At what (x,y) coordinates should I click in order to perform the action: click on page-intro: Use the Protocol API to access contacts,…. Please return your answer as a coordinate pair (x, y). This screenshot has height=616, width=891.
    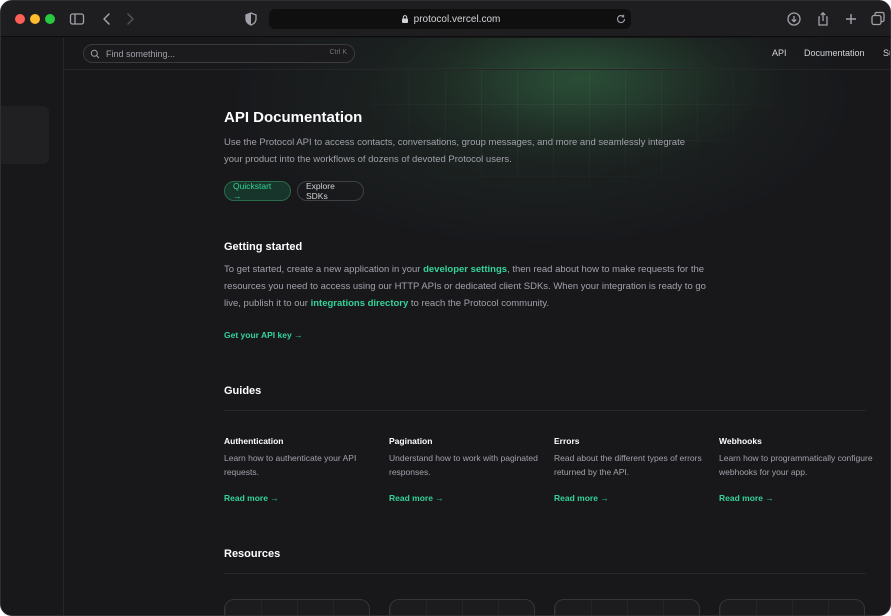
    Looking at the image, I should click on (454, 151).